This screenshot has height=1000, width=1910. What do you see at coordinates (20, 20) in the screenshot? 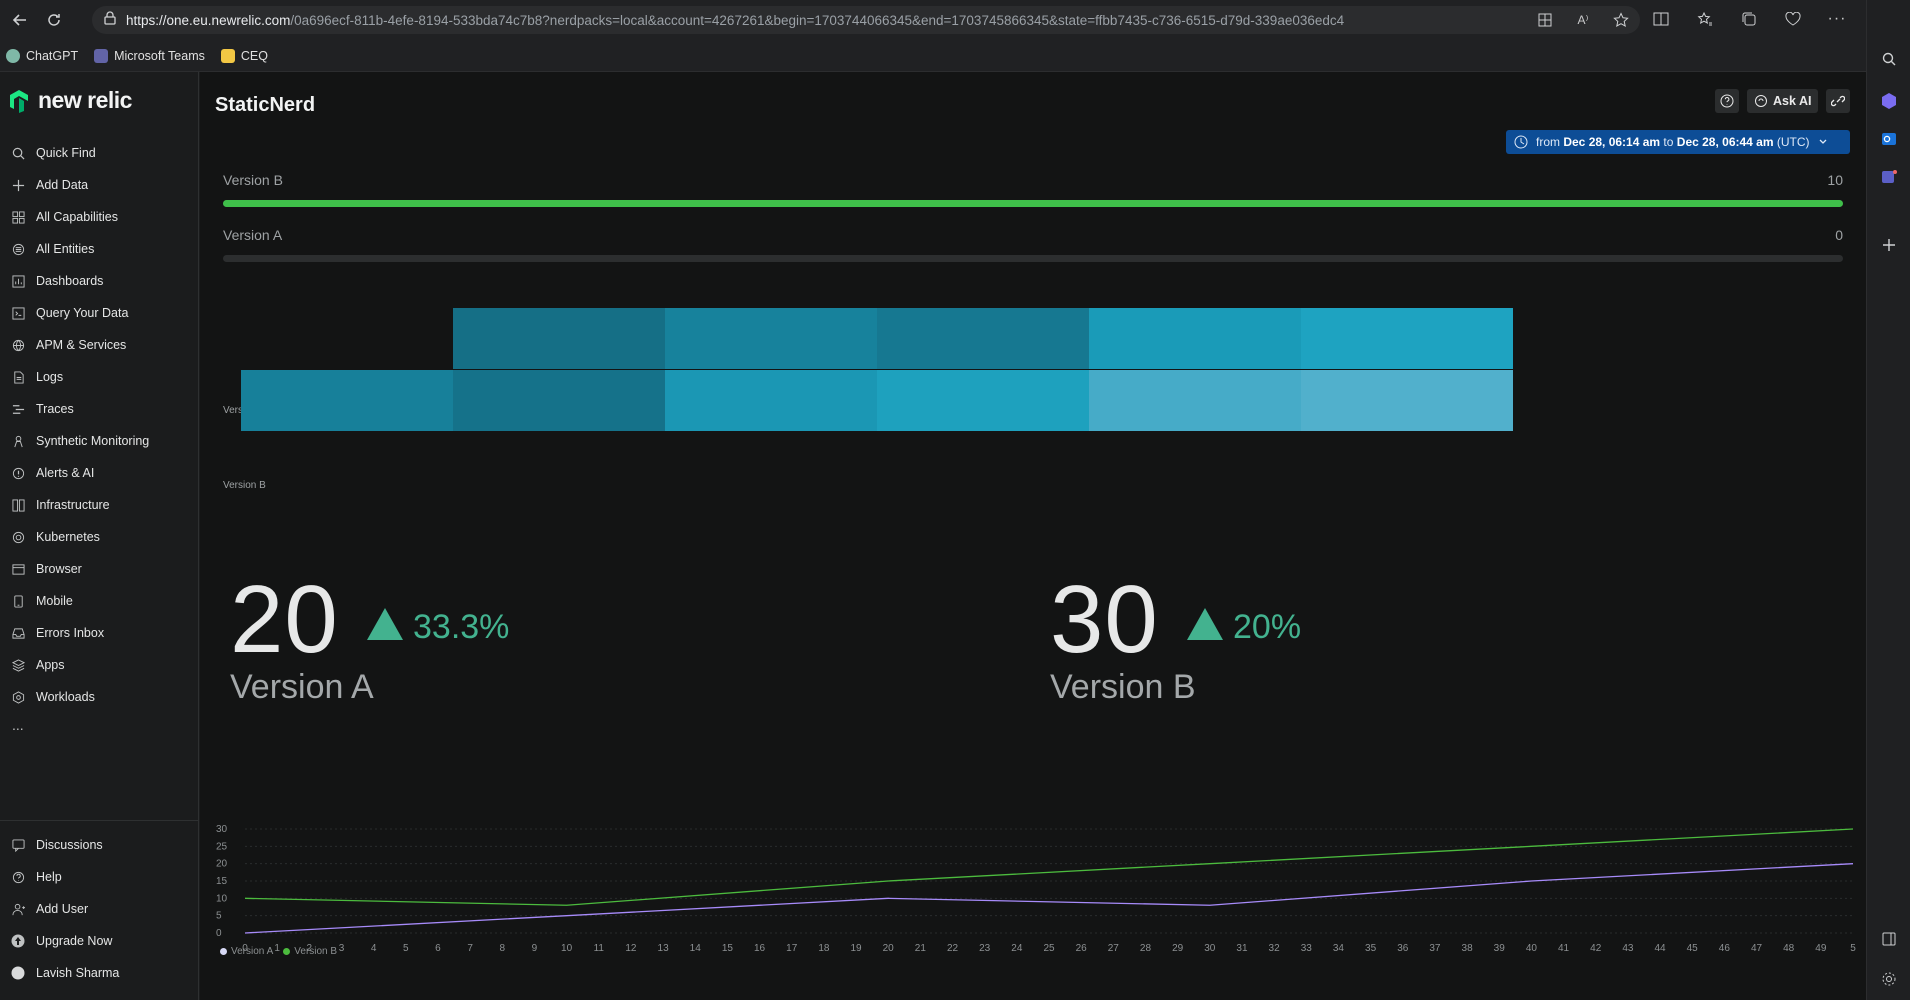
I see `back-icon` at bounding box center [20, 20].